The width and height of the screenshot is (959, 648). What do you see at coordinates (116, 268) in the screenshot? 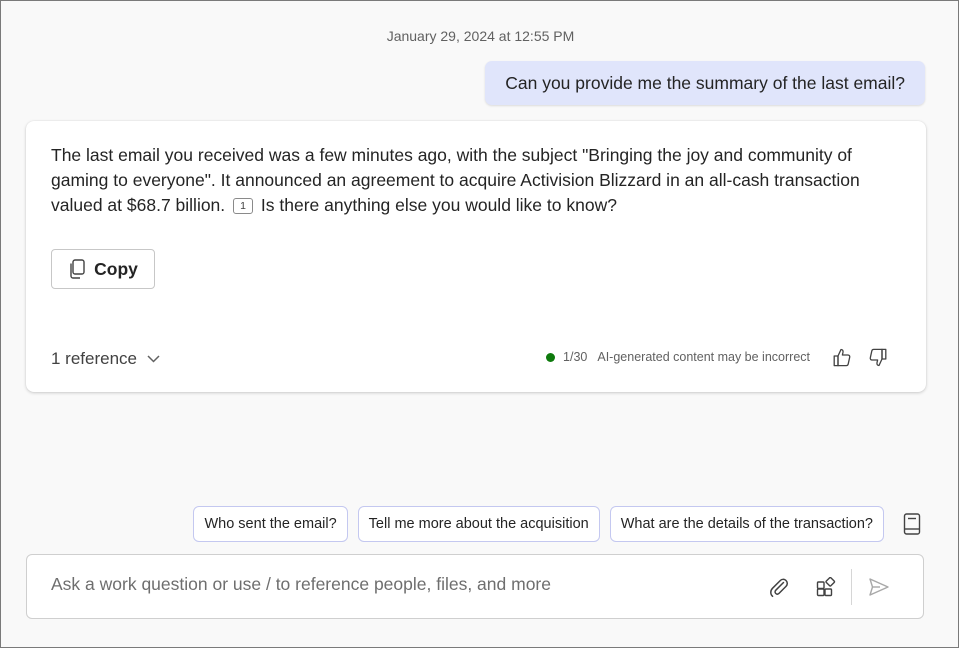
I see `copy-button-label: Copy` at bounding box center [116, 268].